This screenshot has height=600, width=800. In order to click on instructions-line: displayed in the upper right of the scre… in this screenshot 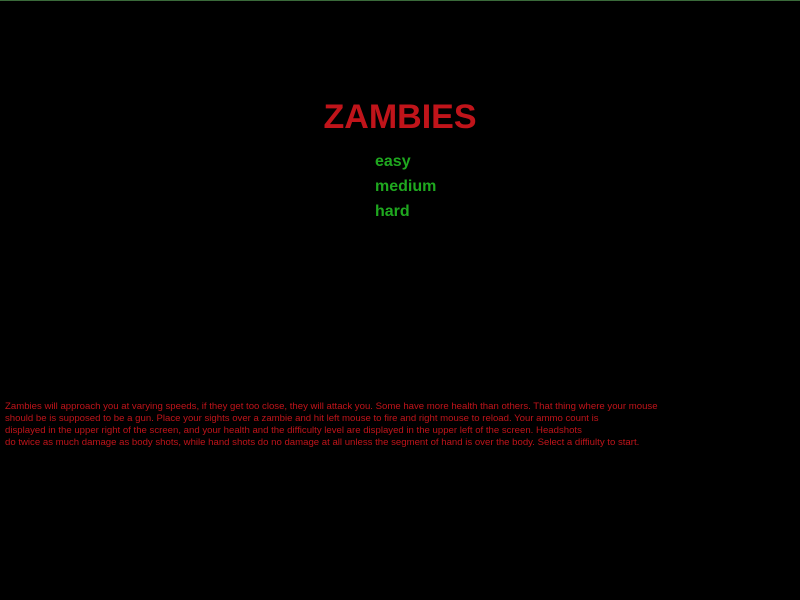, I will do `click(293, 430)`.